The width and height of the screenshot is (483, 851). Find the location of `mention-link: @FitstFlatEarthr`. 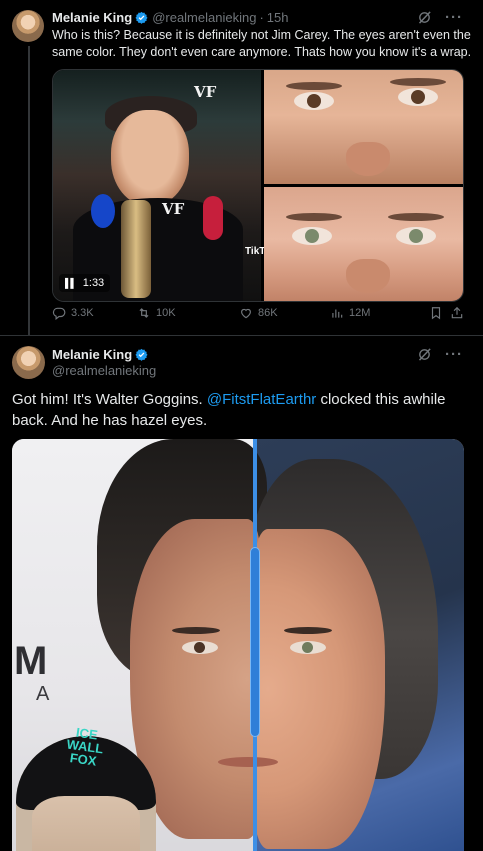

mention-link: @FitstFlatEarthr is located at coordinates (261, 399).